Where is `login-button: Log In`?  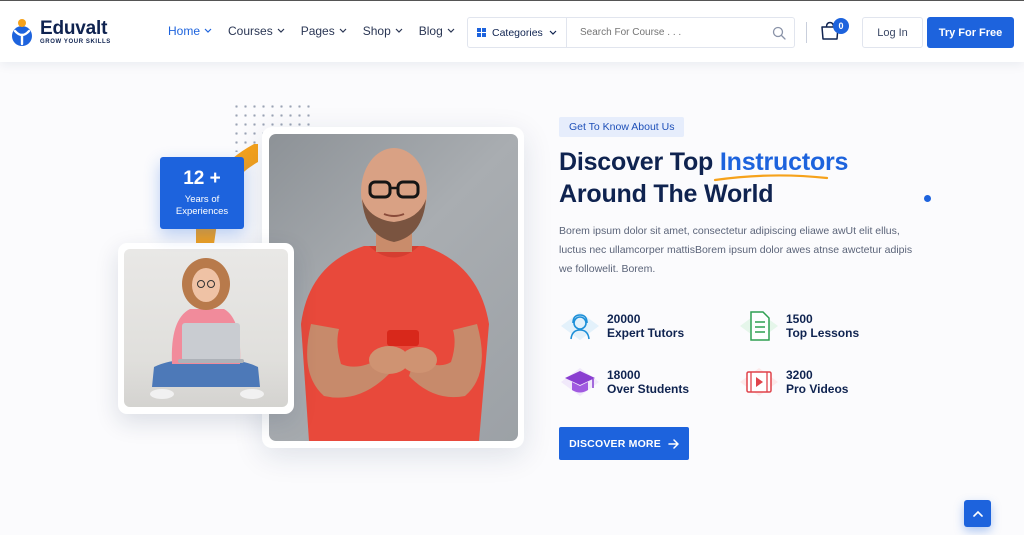 login-button: Log In is located at coordinates (892, 32).